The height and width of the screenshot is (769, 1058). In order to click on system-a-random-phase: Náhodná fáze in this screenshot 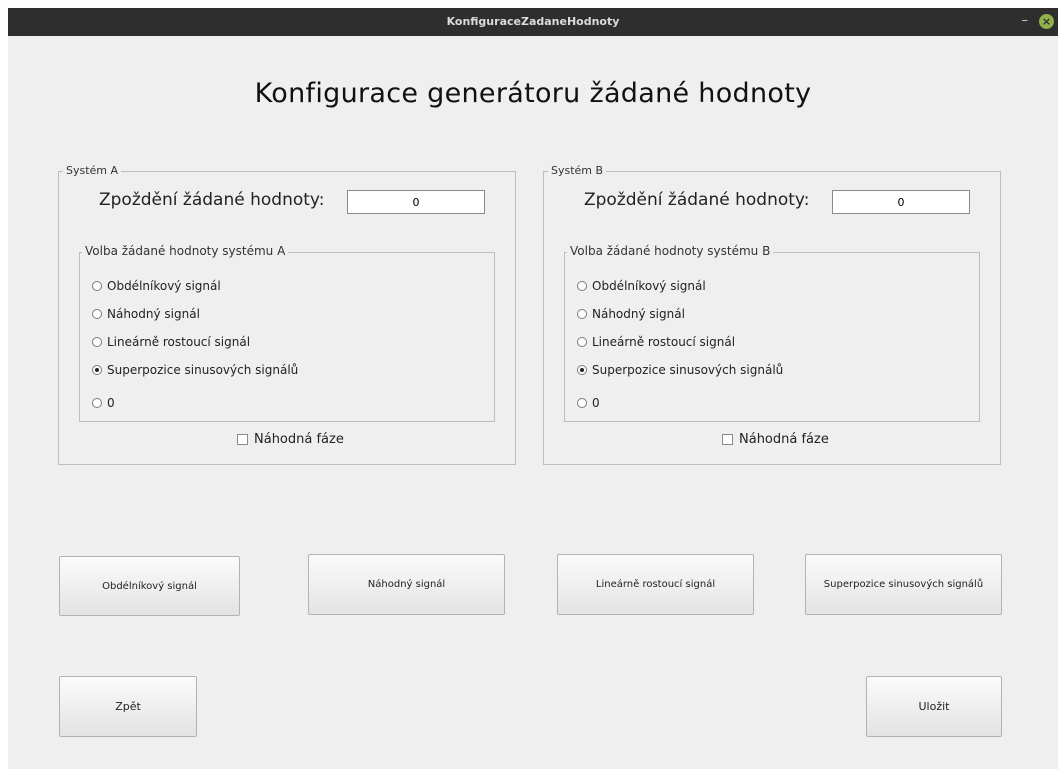, I will do `click(290, 439)`.